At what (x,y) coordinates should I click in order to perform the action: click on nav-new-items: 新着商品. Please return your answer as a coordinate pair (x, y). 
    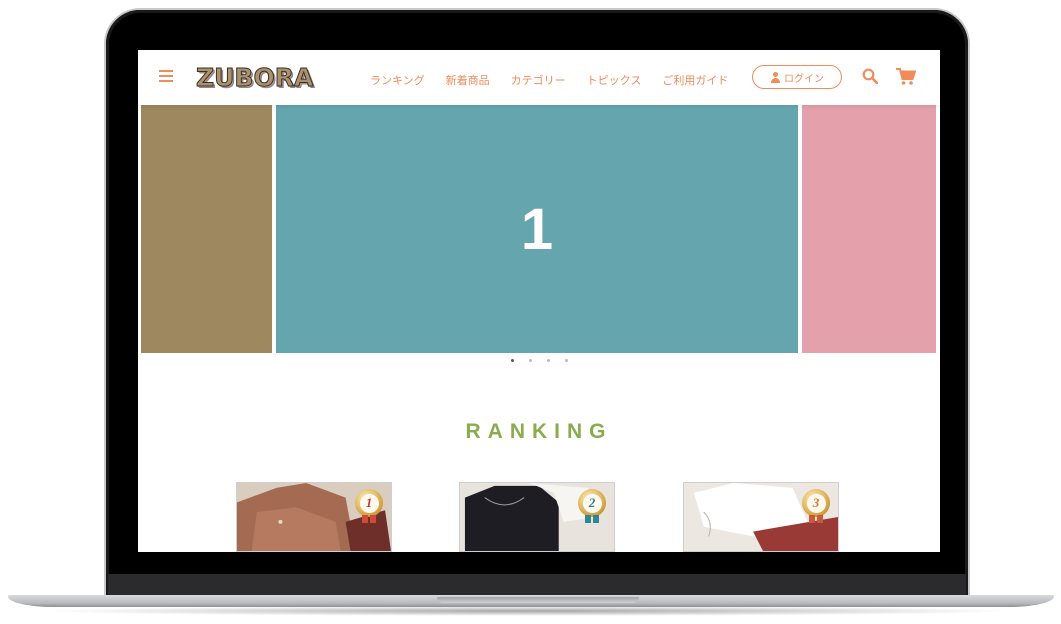
    Looking at the image, I should click on (468, 80).